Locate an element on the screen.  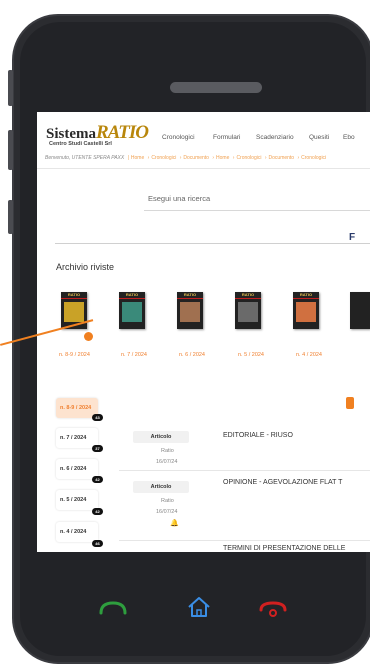
nav-formulari: Formulari is located at coordinates (226, 137).